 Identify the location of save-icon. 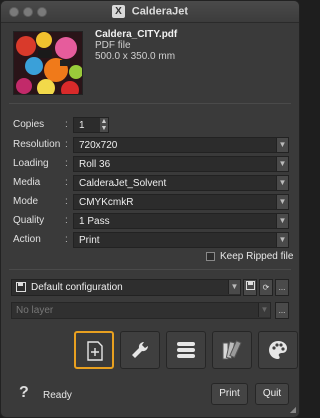
(250, 287).